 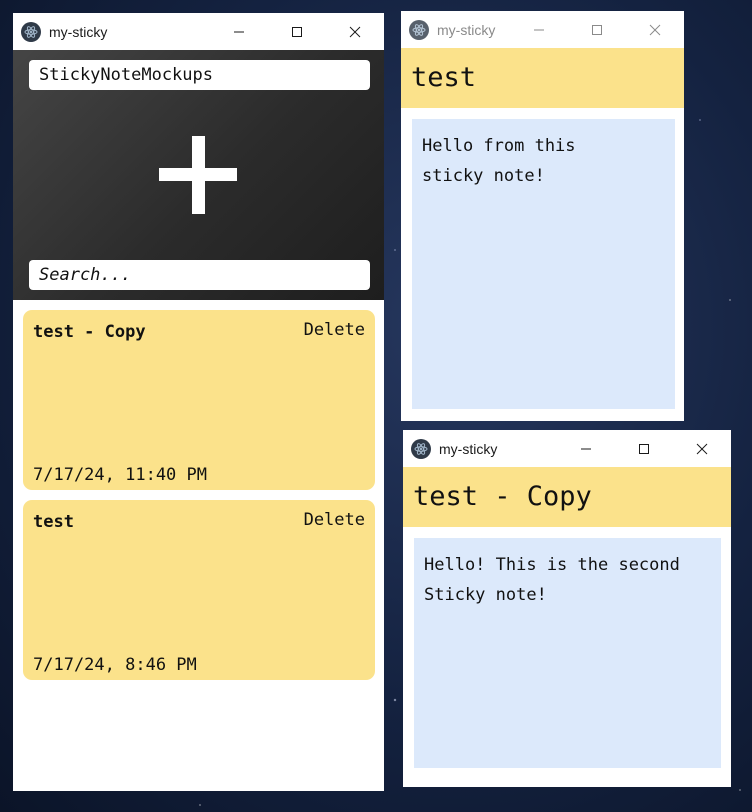 What do you see at coordinates (53, 522) in the screenshot?
I see `note-card-title: test` at bounding box center [53, 522].